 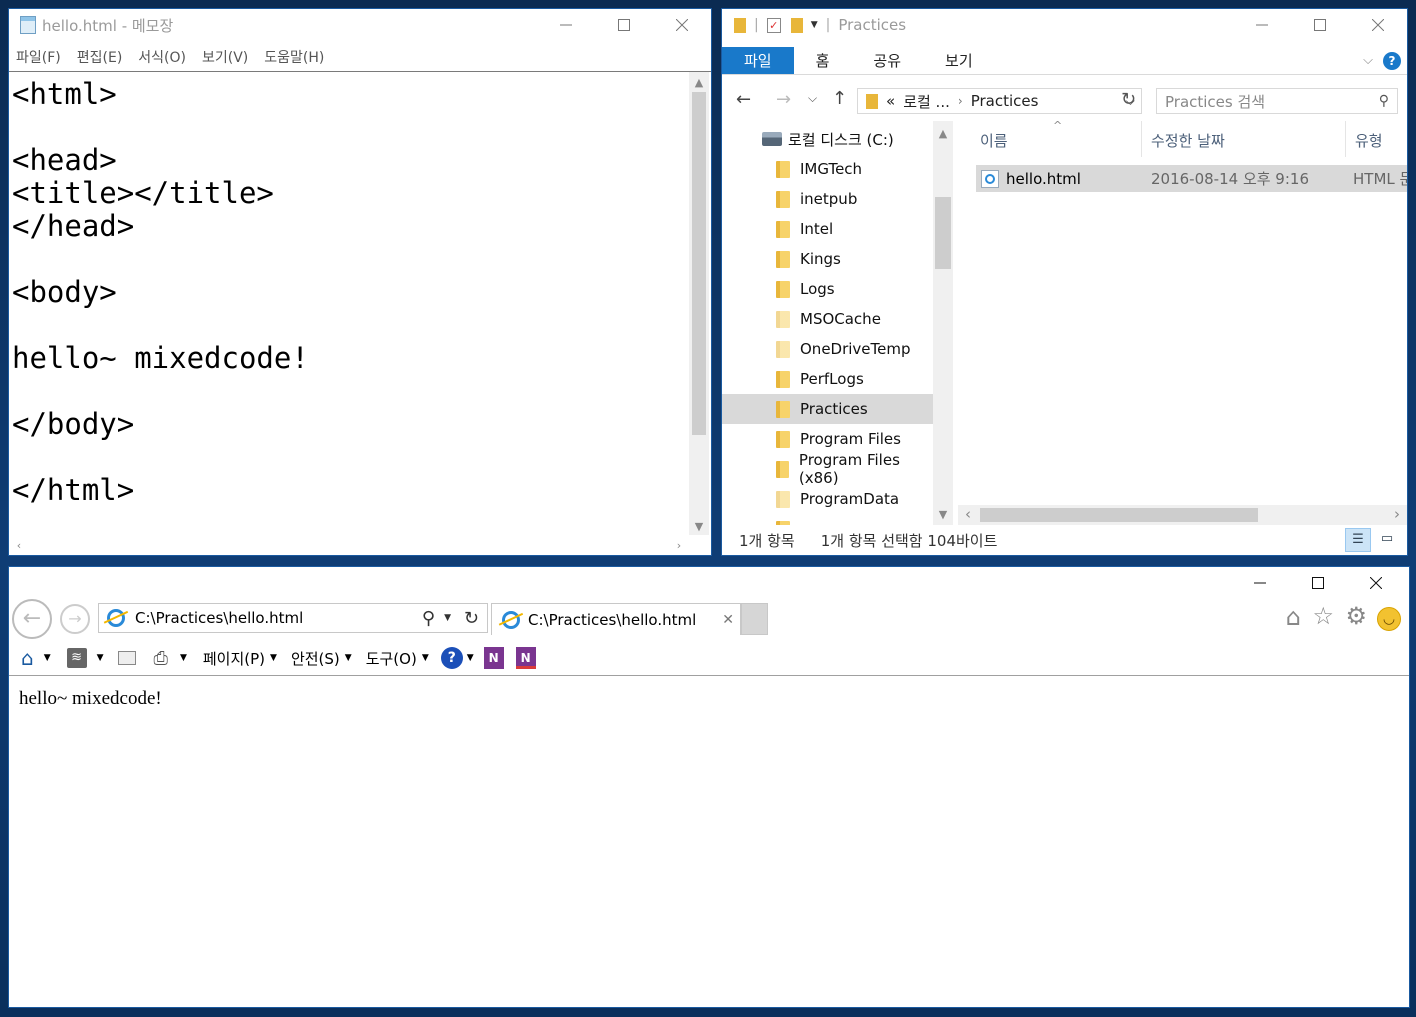 I want to click on tree-folder: MSOCache, so click(x=827, y=319).